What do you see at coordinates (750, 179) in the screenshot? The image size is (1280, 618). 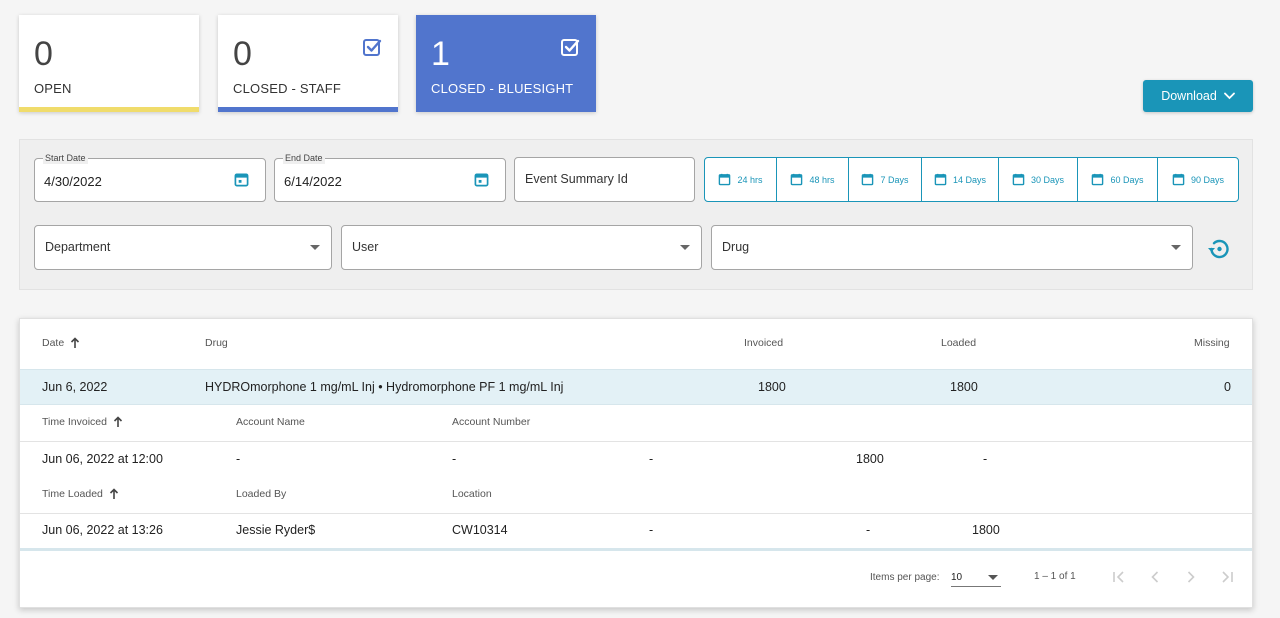 I see `range-label: 24 hrs` at bounding box center [750, 179].